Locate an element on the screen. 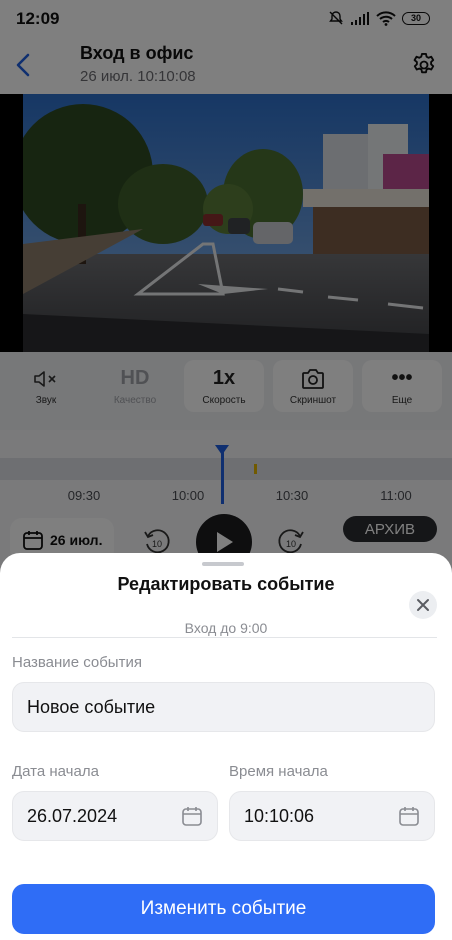 The image size is (452, 940). start-time-field: 10:10:06 is located at coordinates (332, 816).